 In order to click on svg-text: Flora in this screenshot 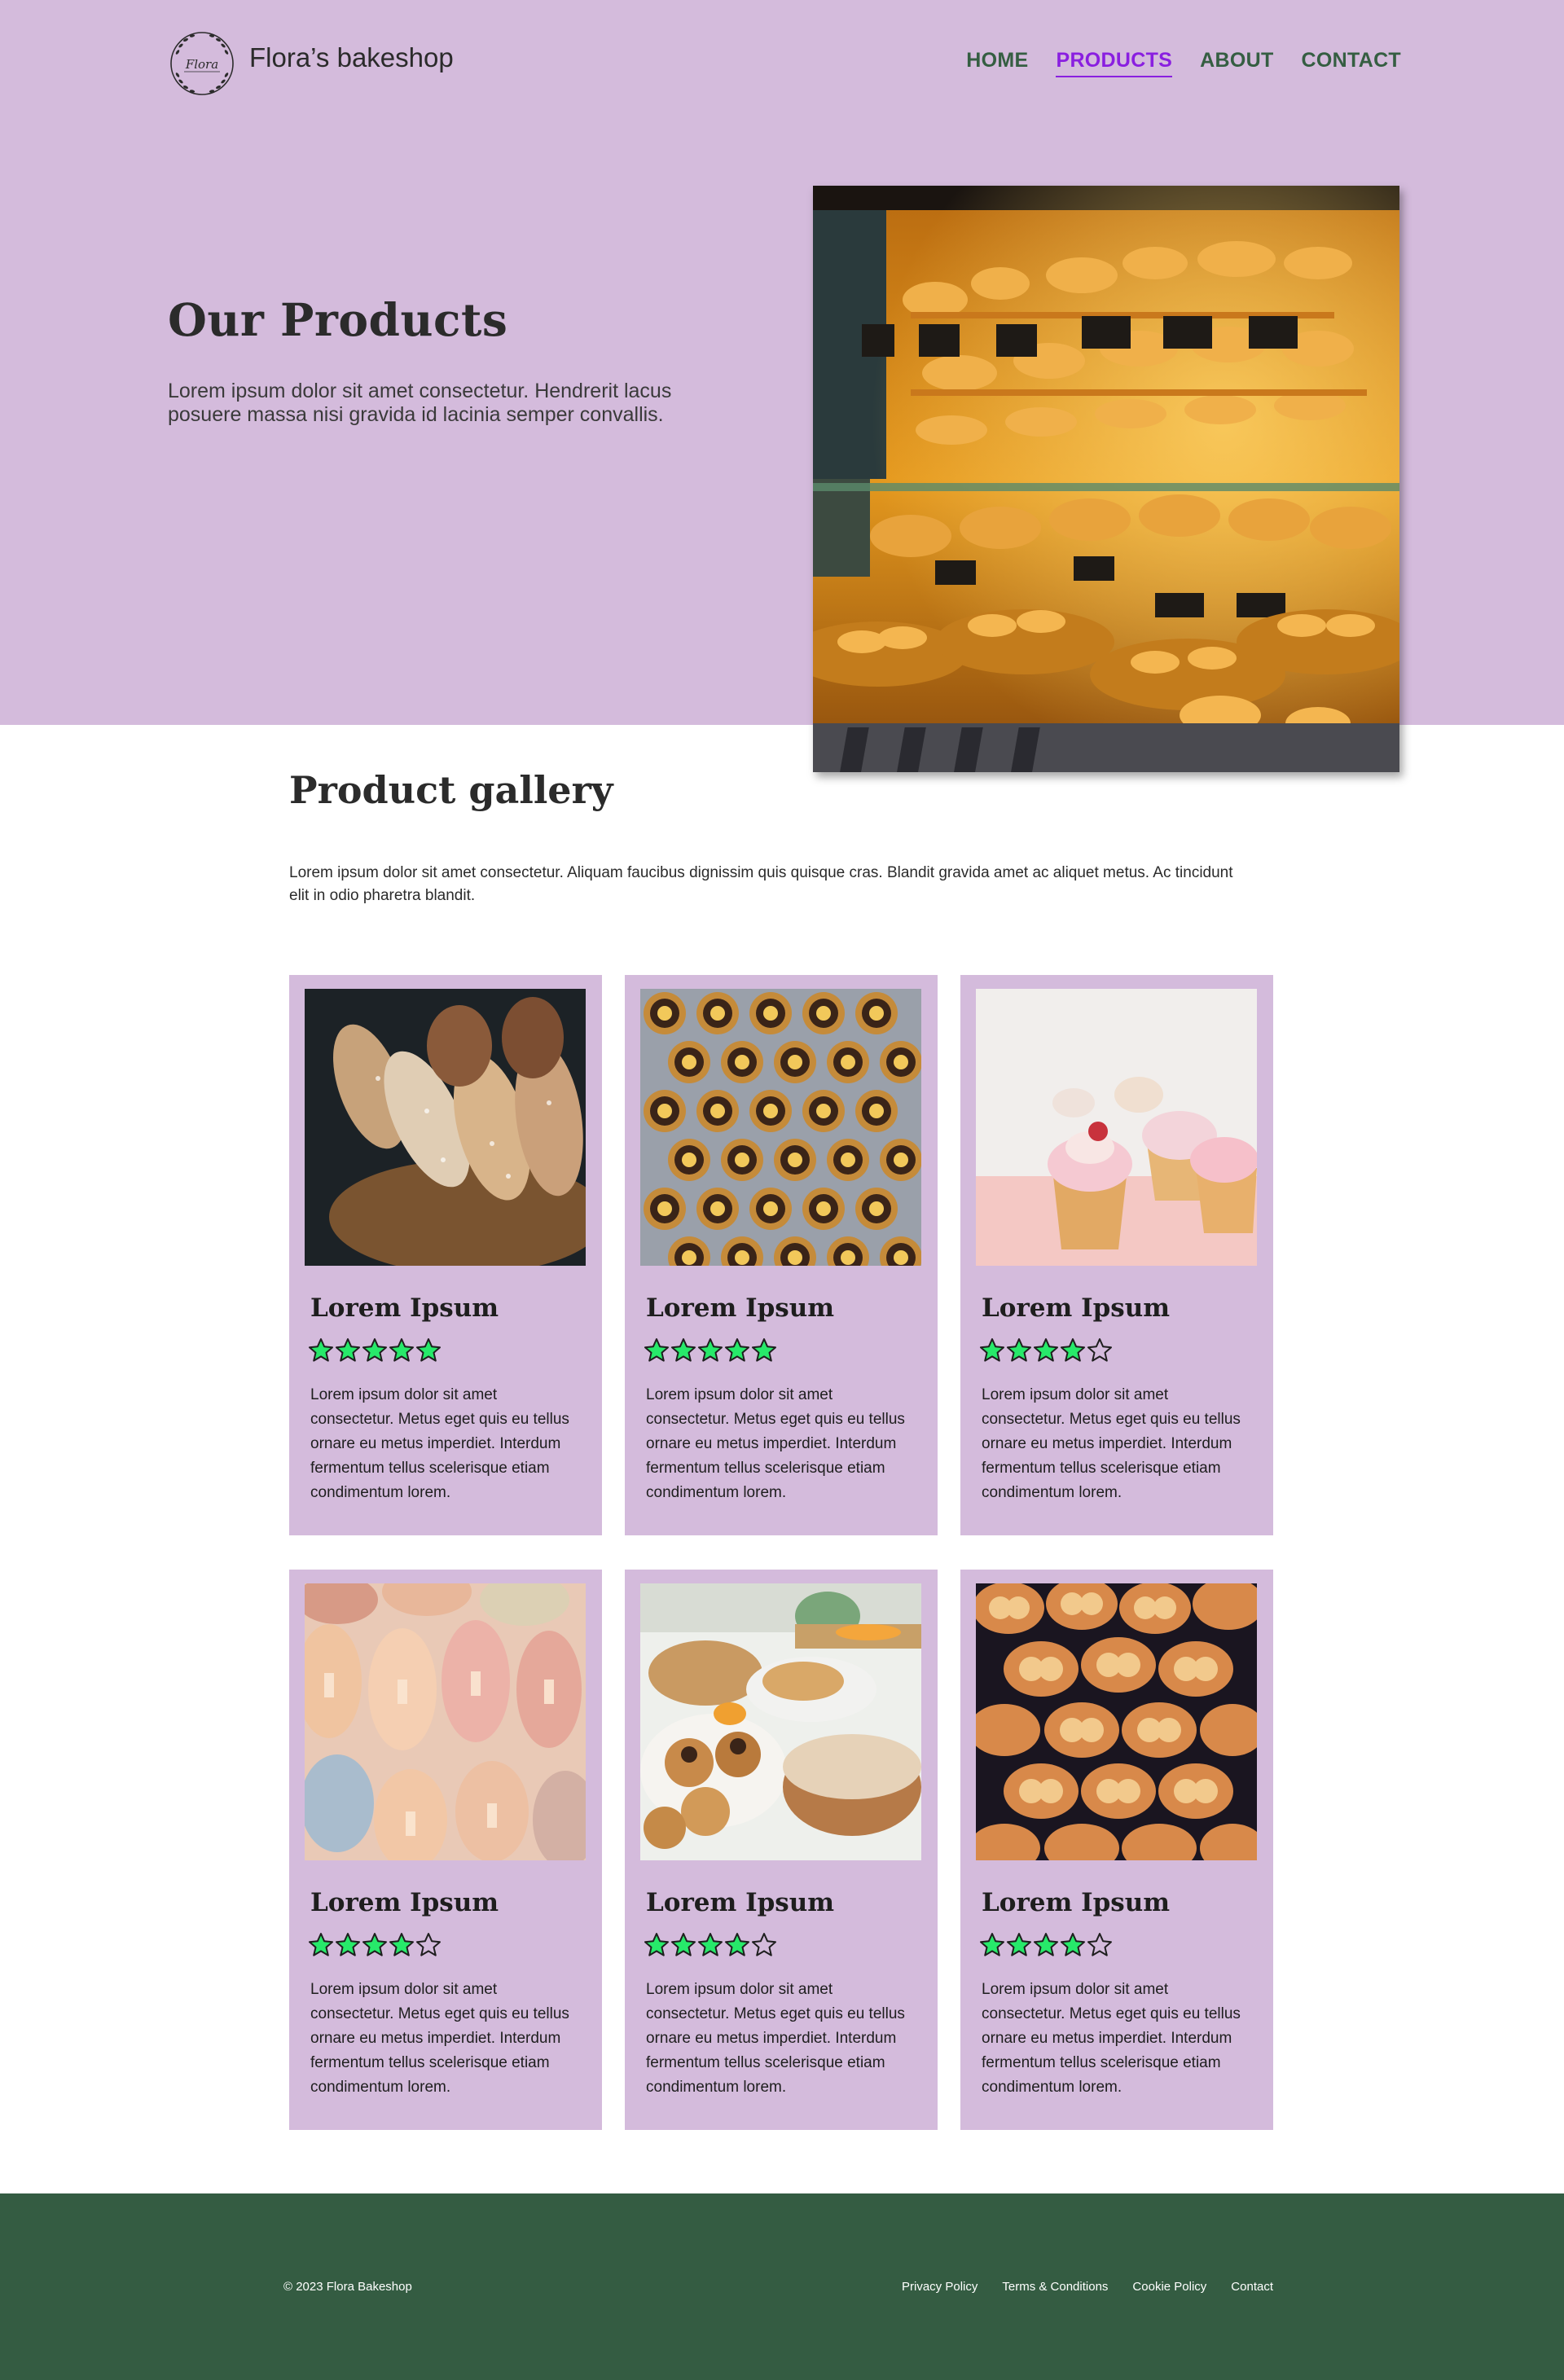, I will do `click(201, 65)`.